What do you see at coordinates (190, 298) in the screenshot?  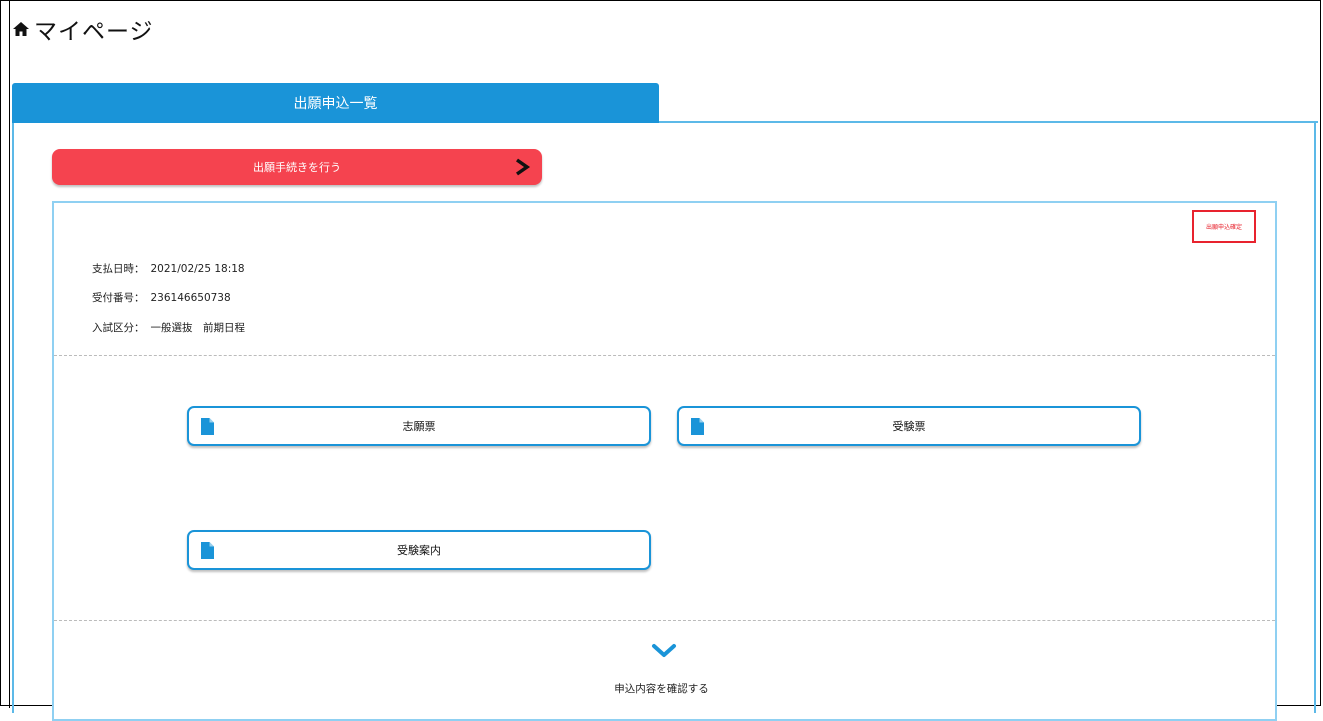 I see `info-value: 236146650738` at bounding box center [190, 298].